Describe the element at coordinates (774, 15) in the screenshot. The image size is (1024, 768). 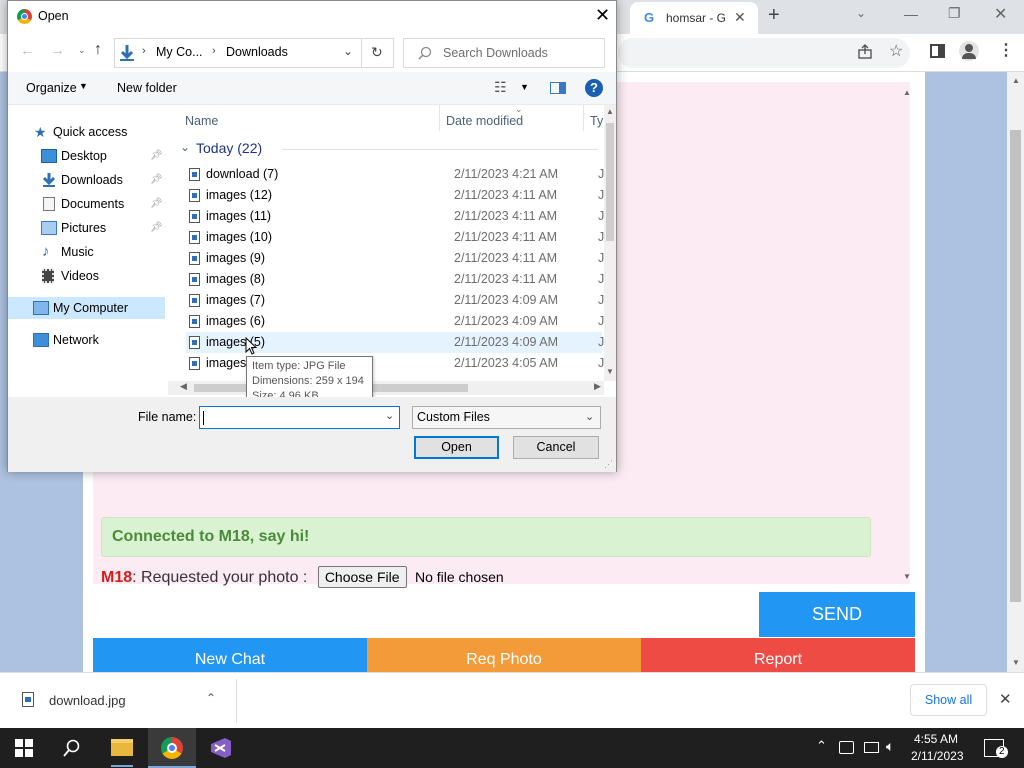
I see `new-tab-icon: +` at that location.